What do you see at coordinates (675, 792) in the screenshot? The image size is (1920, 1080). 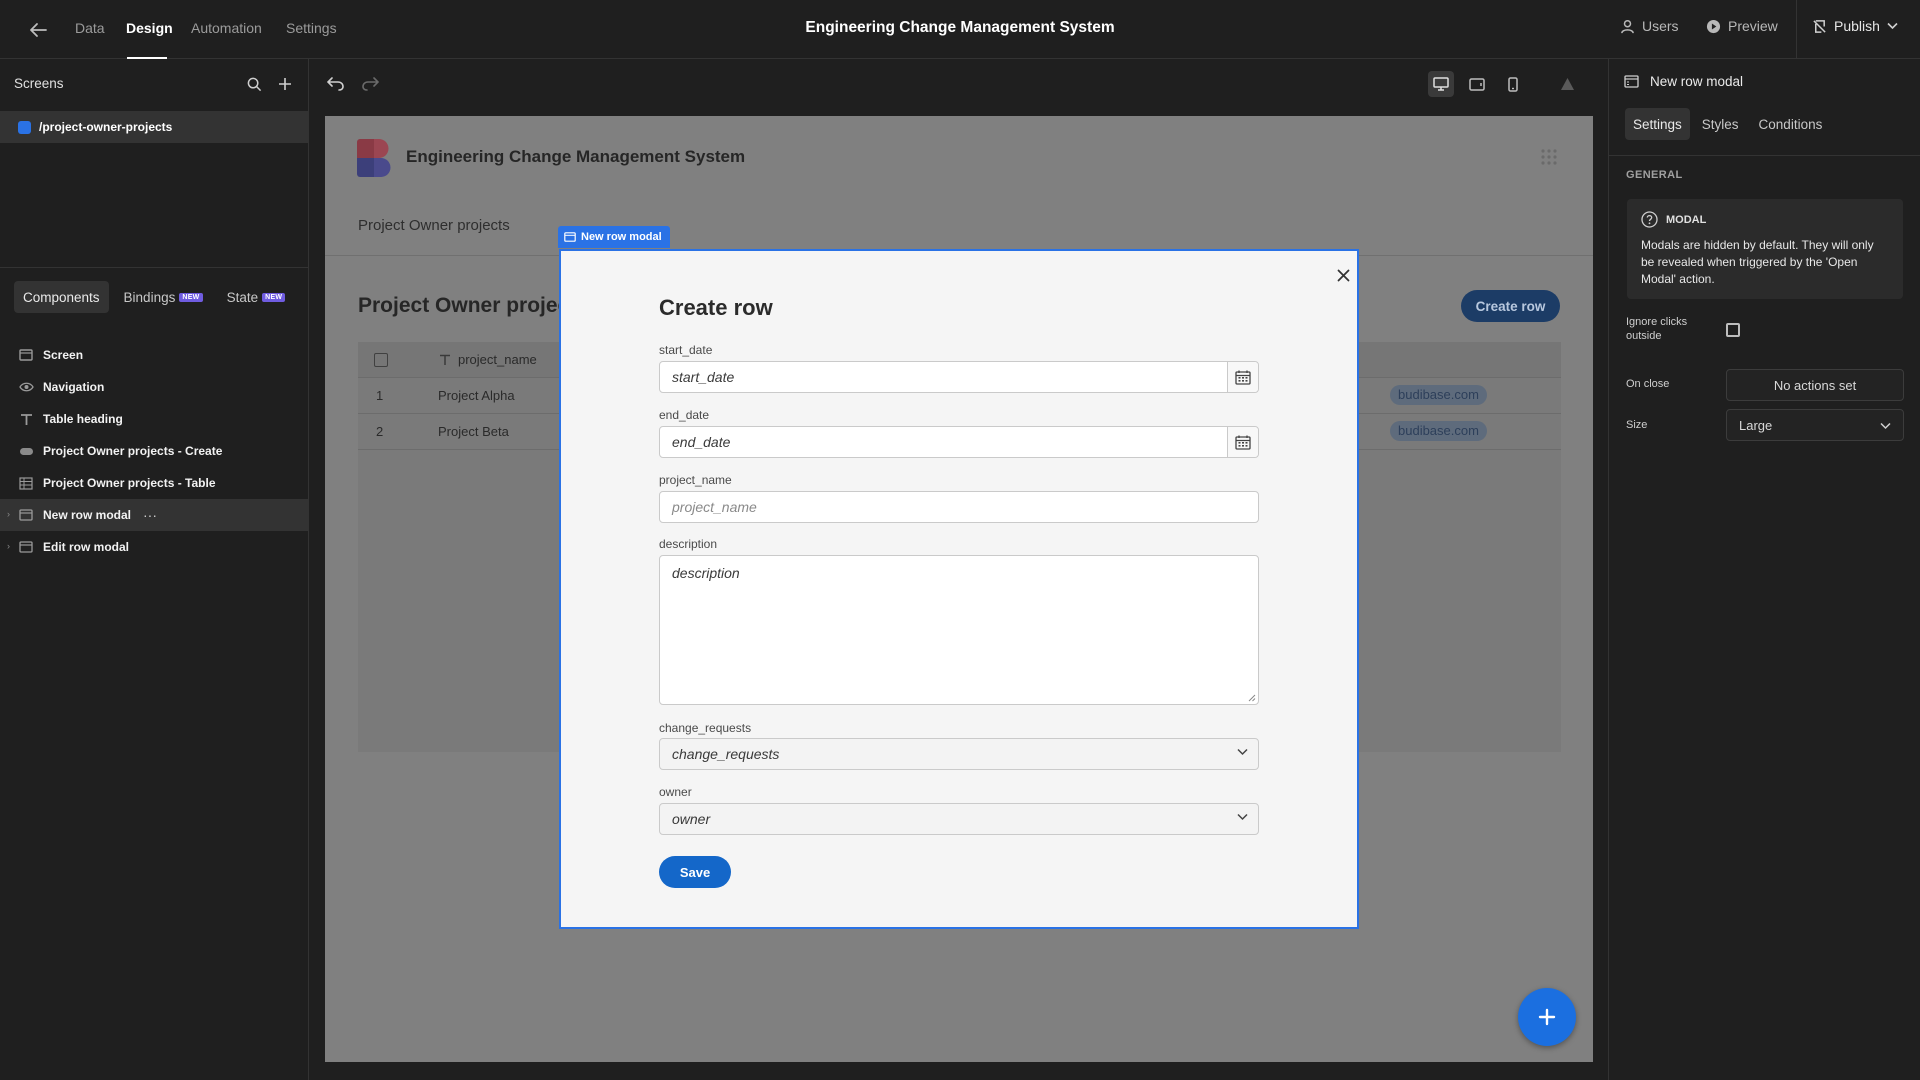 I see `owner-label: owner` at bounding box center [675, 792].